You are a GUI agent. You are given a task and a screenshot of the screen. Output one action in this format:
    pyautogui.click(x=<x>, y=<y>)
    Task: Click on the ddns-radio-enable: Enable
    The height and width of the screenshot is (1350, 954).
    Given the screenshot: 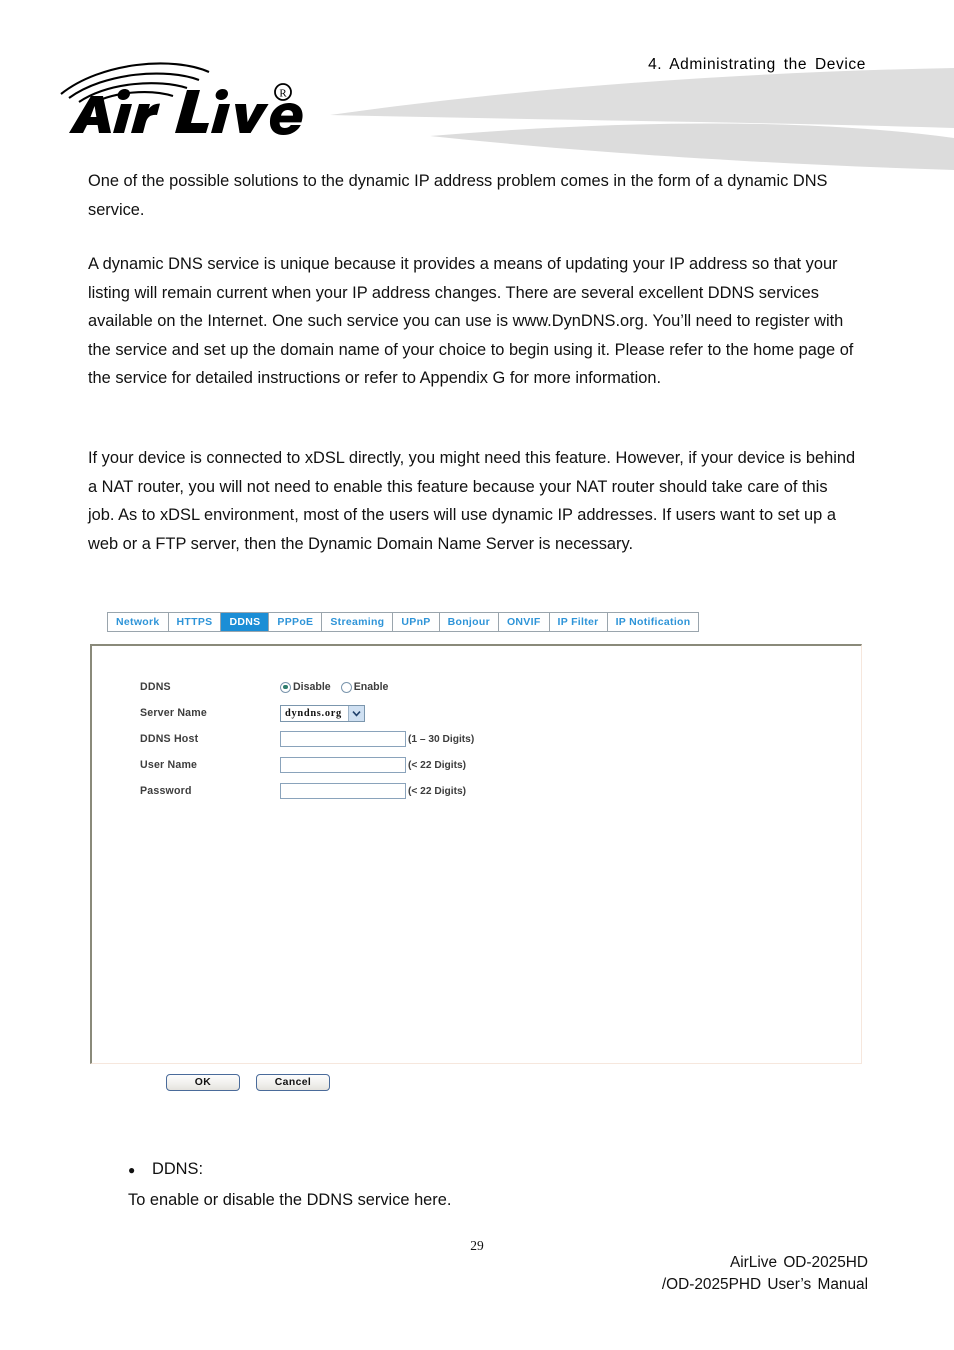 What is the action you would take?
    pyautogui.click(x=364, y=687)
    